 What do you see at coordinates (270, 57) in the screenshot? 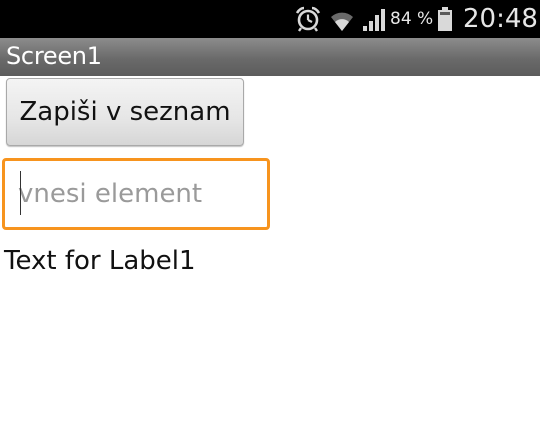
I see `title-bar: Screen1` at bounding box center [270, 57].